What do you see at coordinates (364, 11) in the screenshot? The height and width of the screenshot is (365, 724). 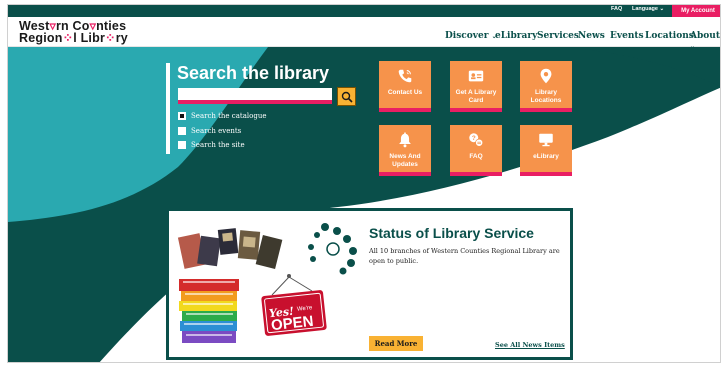 I see `utility-bar: FAQ Language ⌄ My Account` at bounding box center [364, 11].